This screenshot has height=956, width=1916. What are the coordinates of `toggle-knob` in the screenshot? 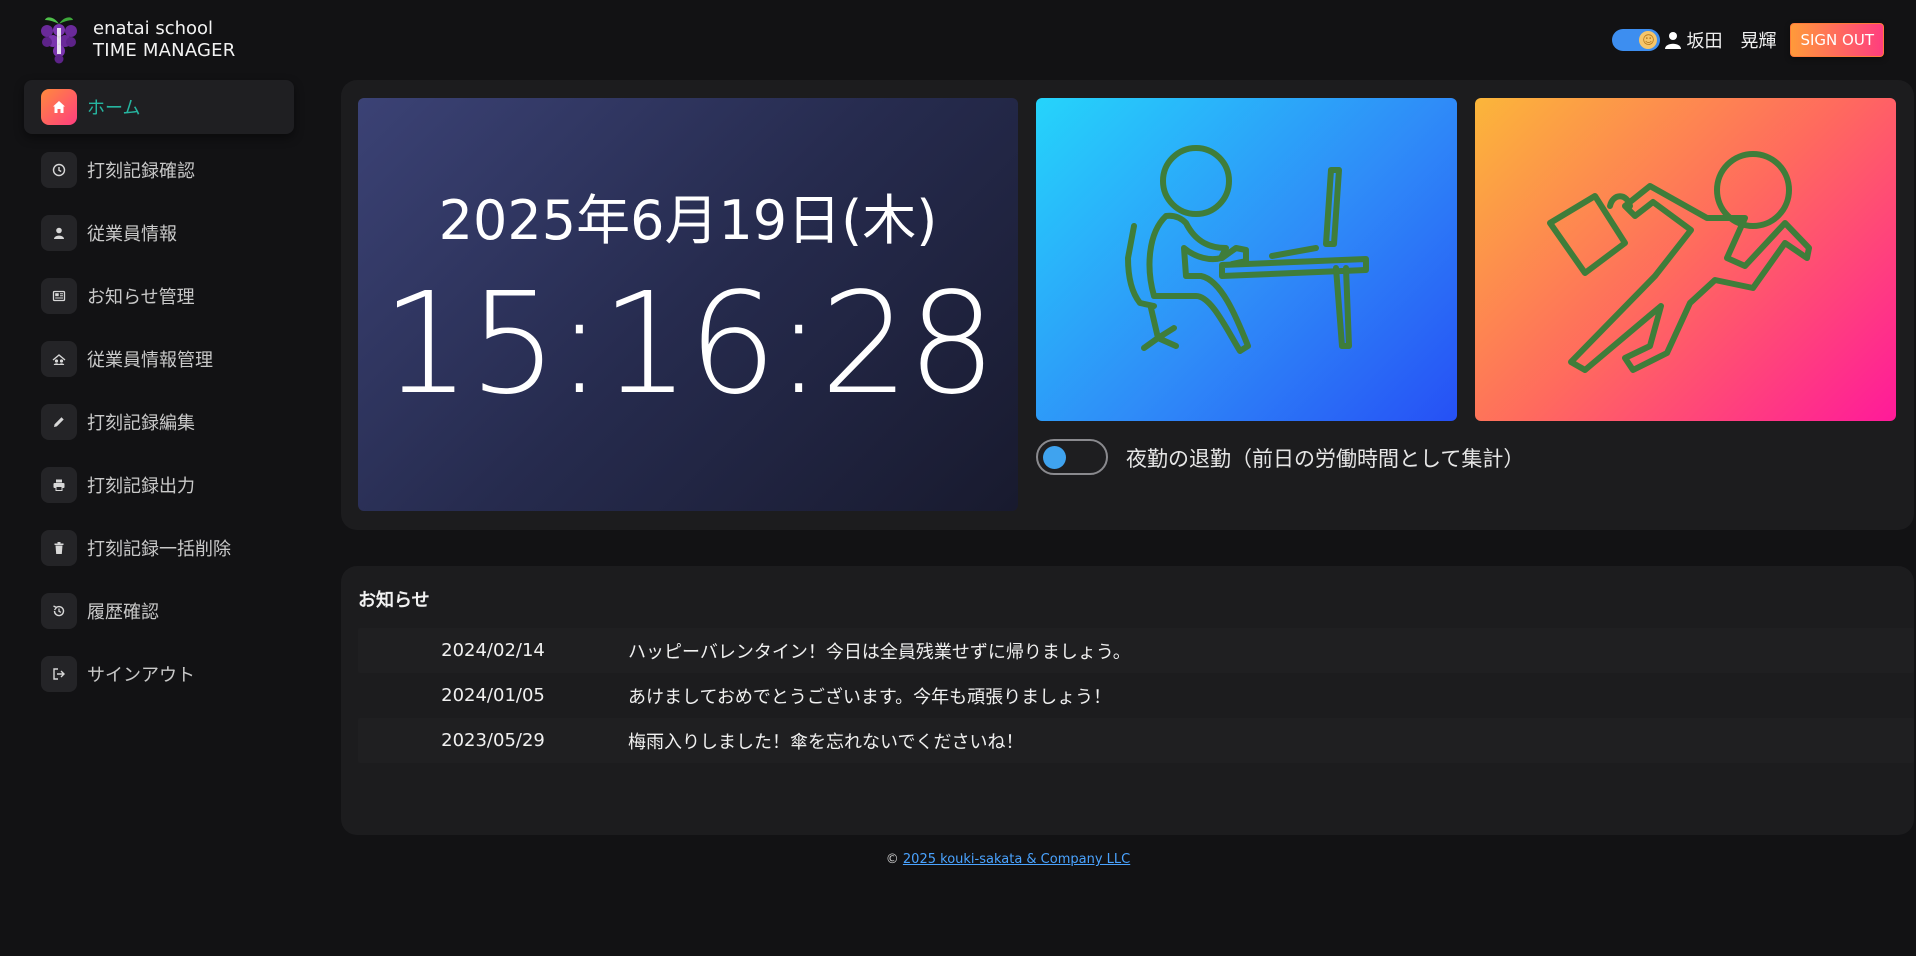 It's located at (1054, 457).